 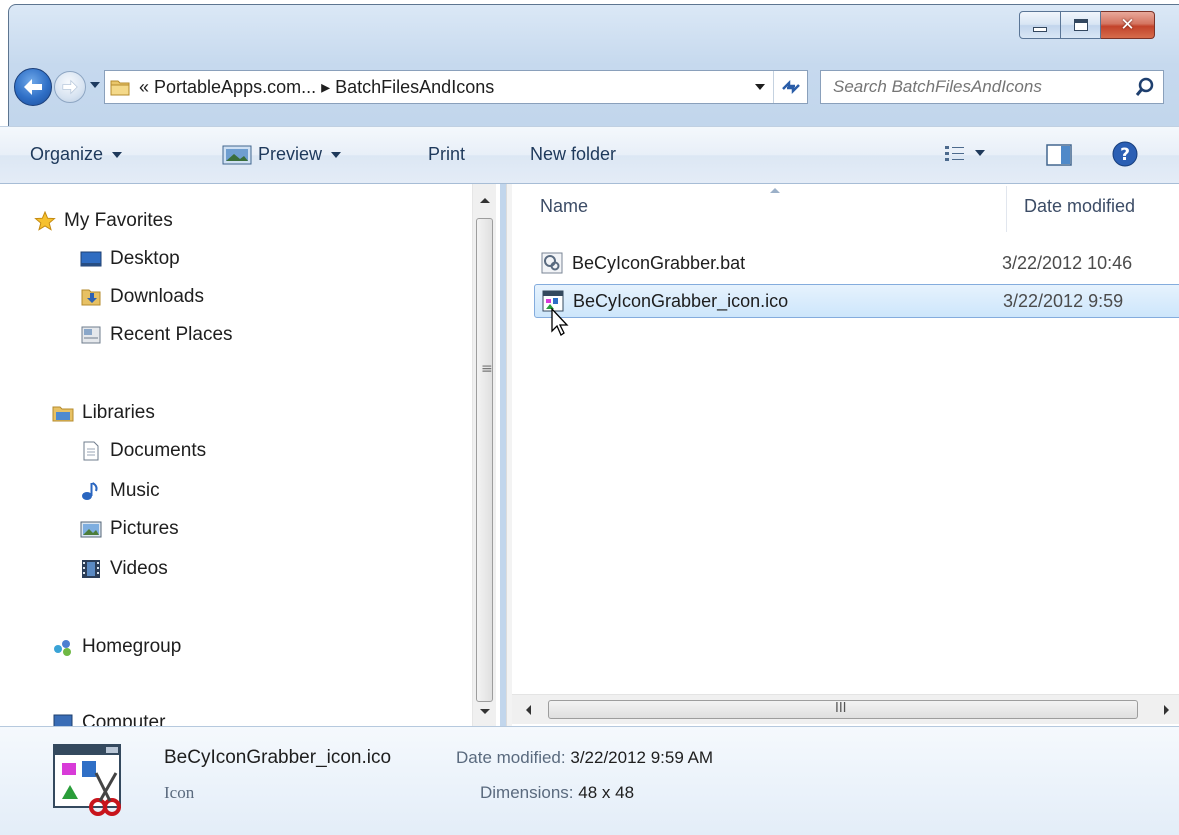 I want to click on preview-menu: Preview, so click(x=282, y=154).